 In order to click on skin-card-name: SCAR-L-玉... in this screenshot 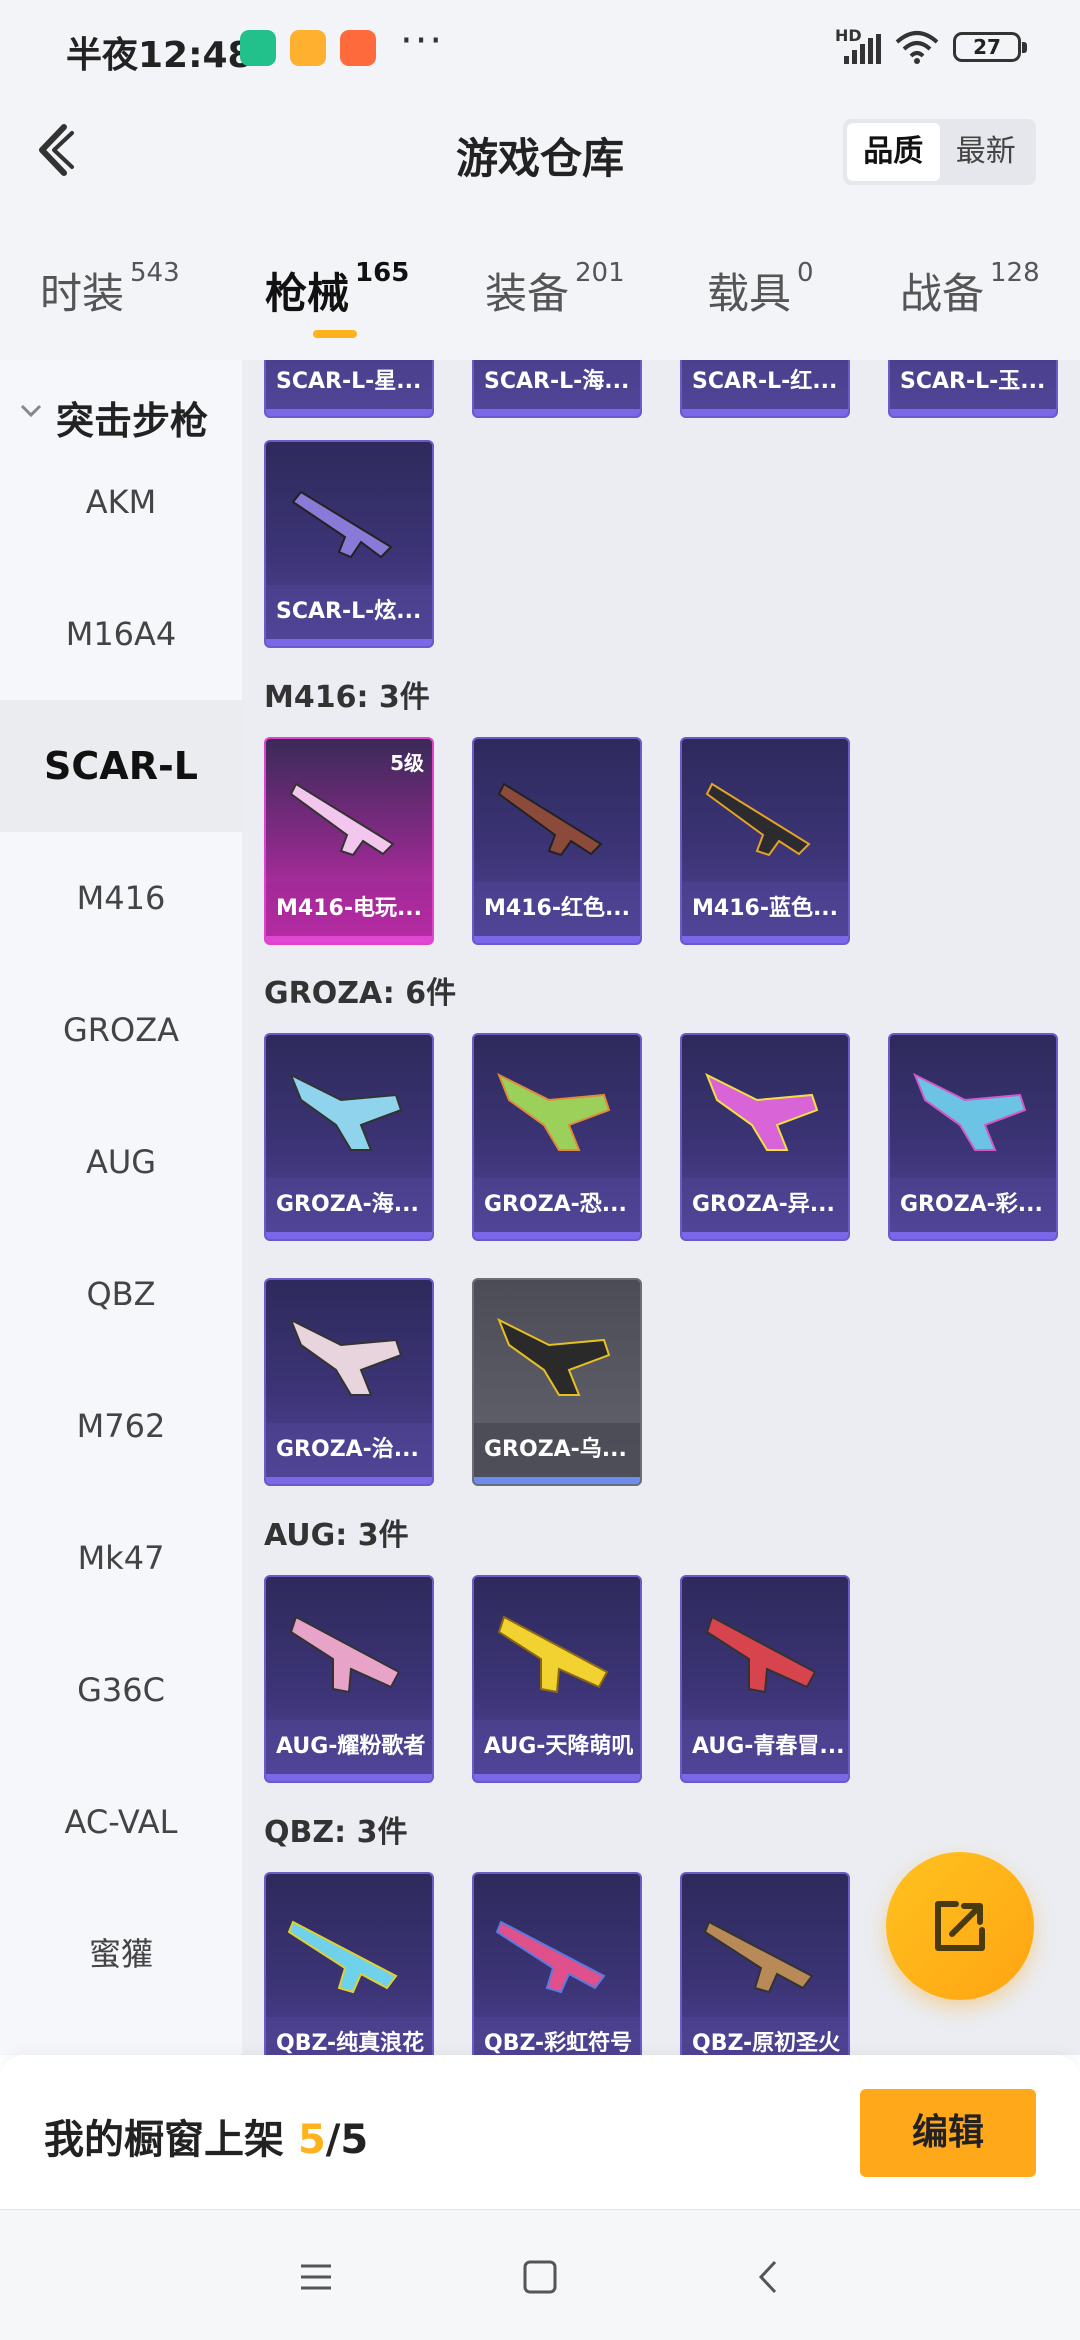, I will do `click(973, 384)`.